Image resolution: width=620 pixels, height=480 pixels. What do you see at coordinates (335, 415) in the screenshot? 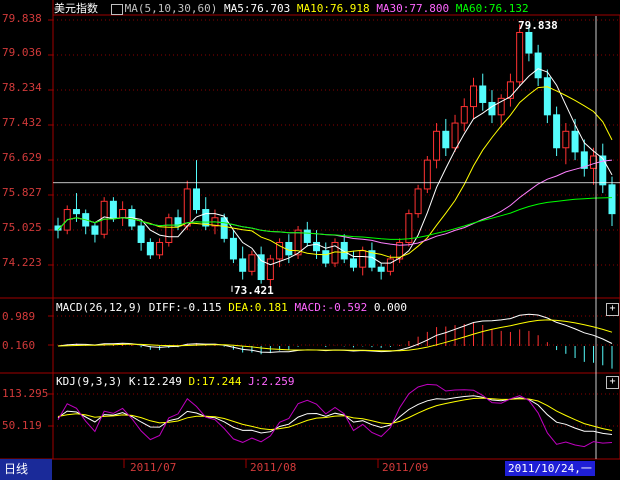
I see `kdj-k-line` at bounding box center [335, 415].